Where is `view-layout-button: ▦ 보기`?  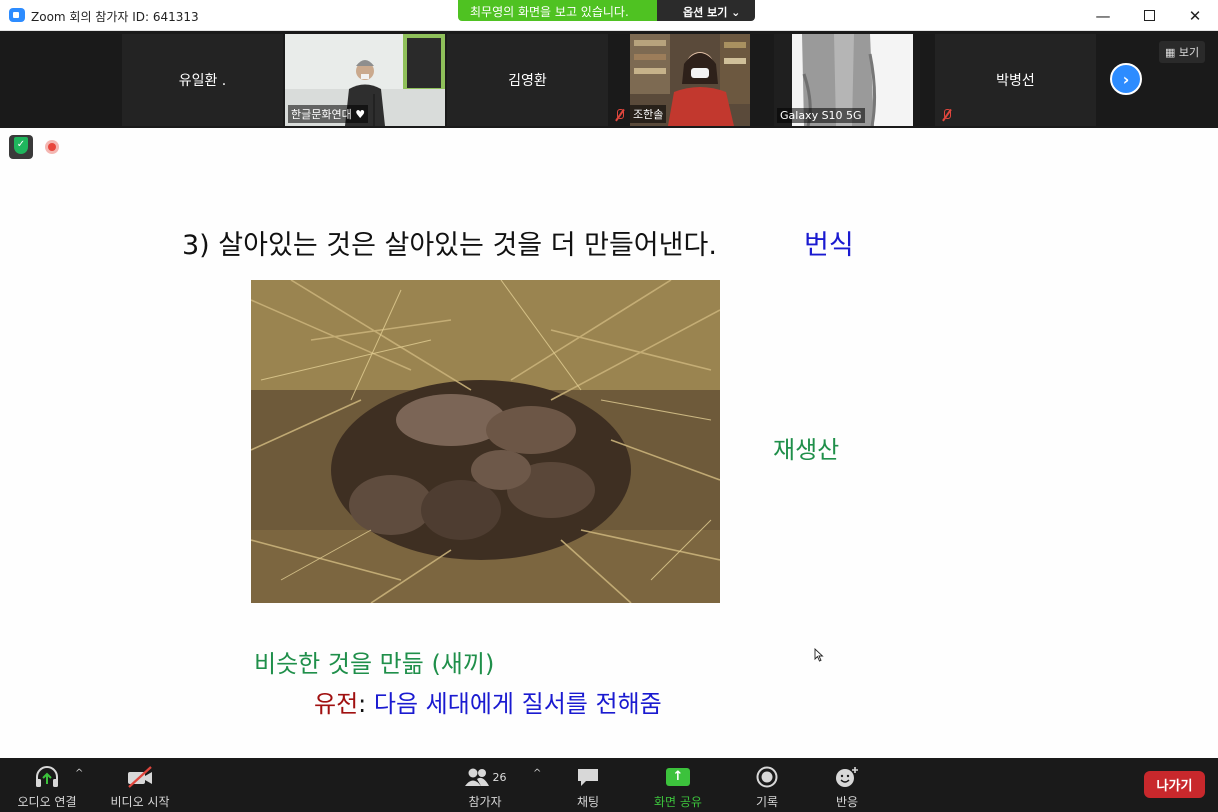 view-layout-button: ▦ 보기 is located at coordinates (1182, 52).